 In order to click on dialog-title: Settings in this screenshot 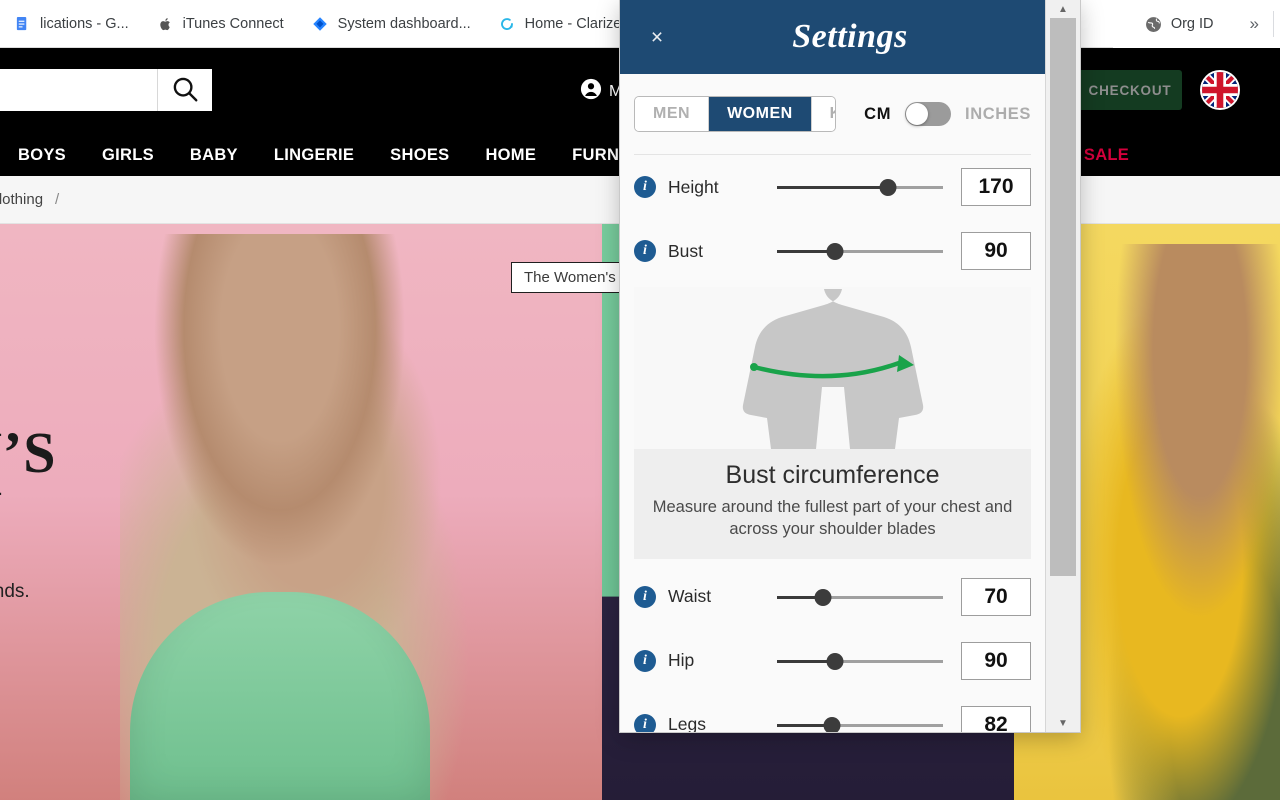, I will do `click(850, 36)`.